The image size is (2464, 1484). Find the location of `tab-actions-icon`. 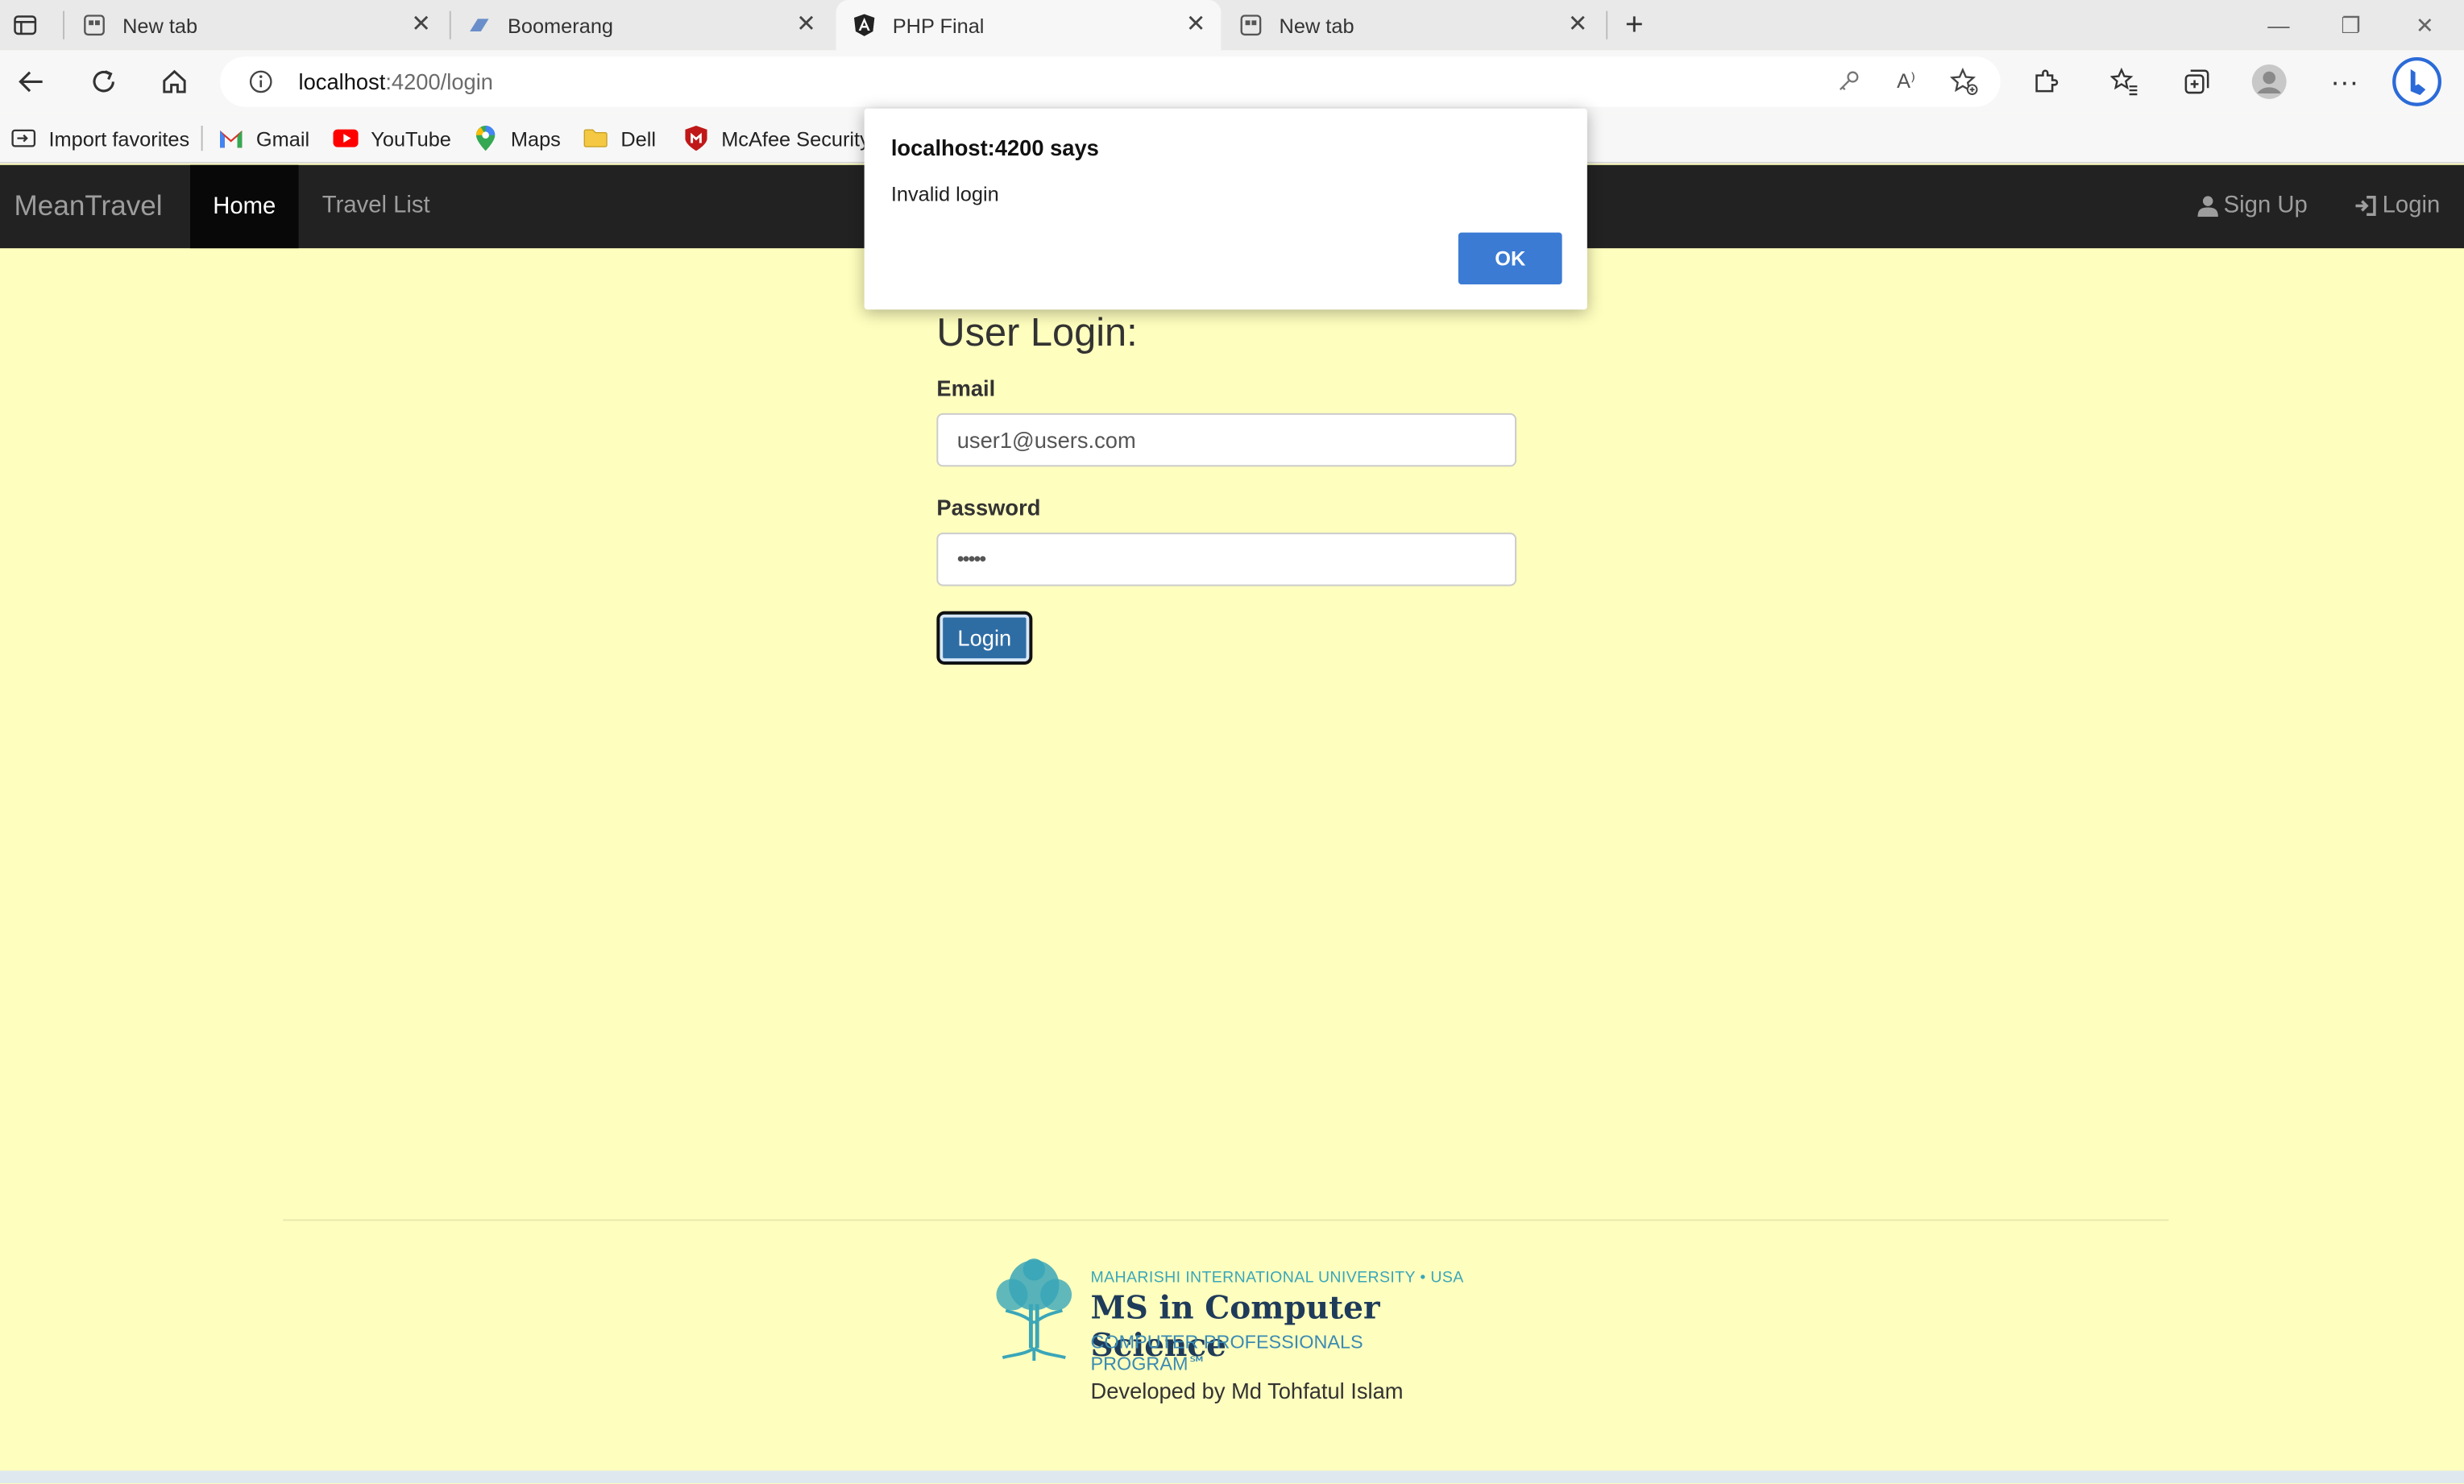

tab-actions-icon is located at coordinates (25, 25).